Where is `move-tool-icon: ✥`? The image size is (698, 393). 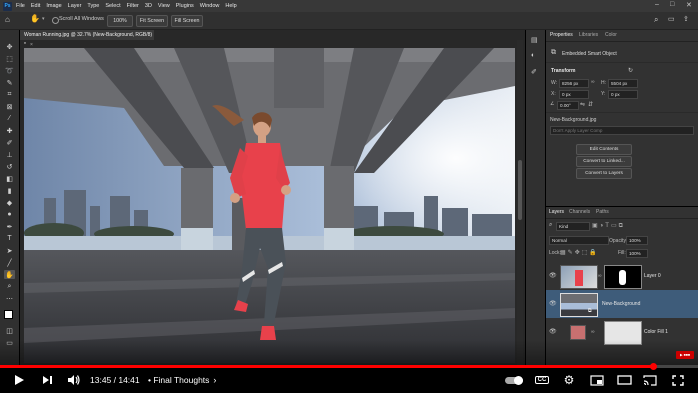
move-tool-icon: ✥ is located at coordinates (9, 46).